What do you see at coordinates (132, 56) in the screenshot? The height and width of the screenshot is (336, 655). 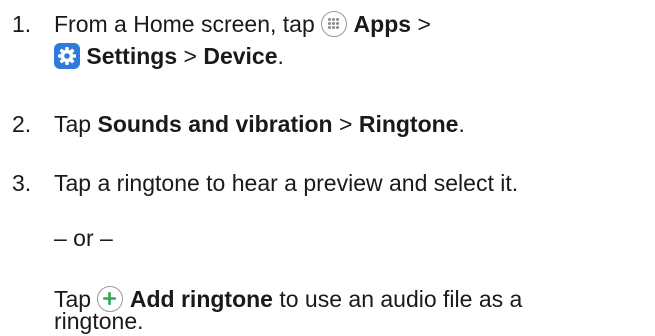 I see `settings-label: Settings` at bounding box center [132, 56].